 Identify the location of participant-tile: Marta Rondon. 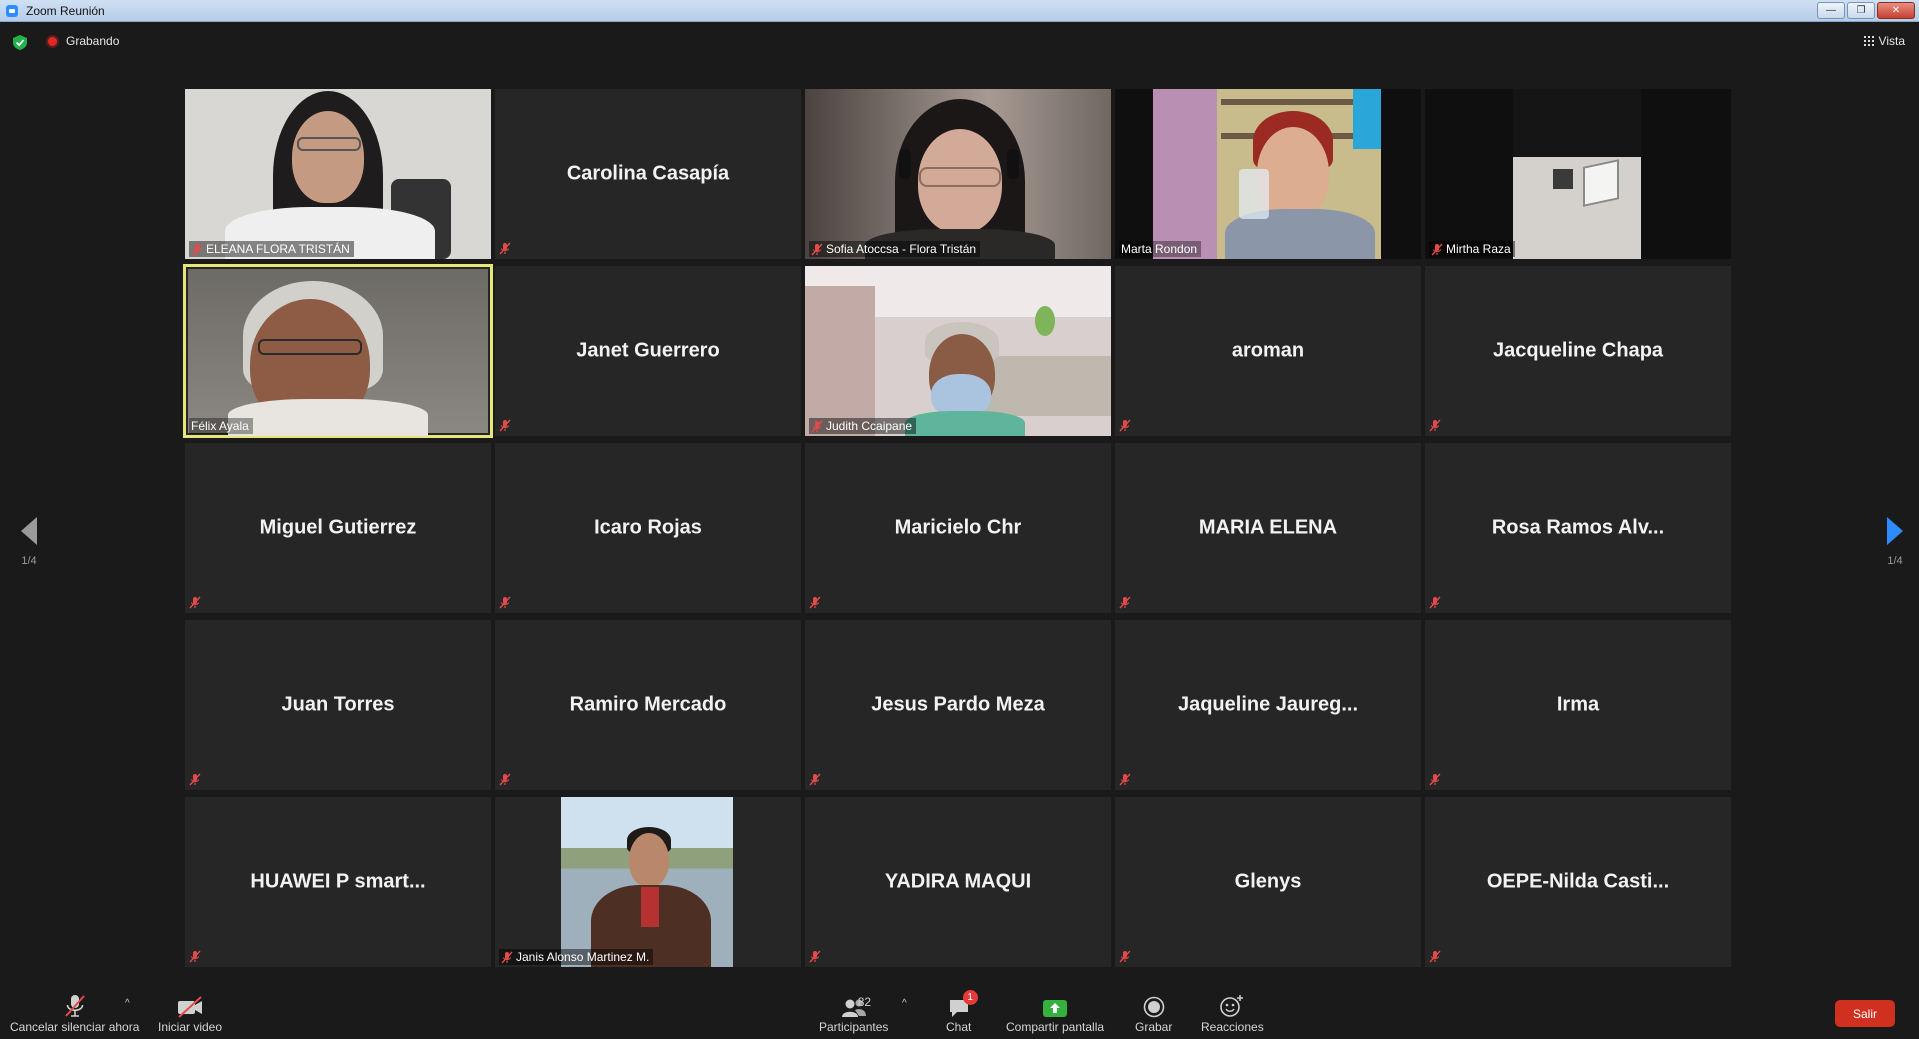
(1268, 174).